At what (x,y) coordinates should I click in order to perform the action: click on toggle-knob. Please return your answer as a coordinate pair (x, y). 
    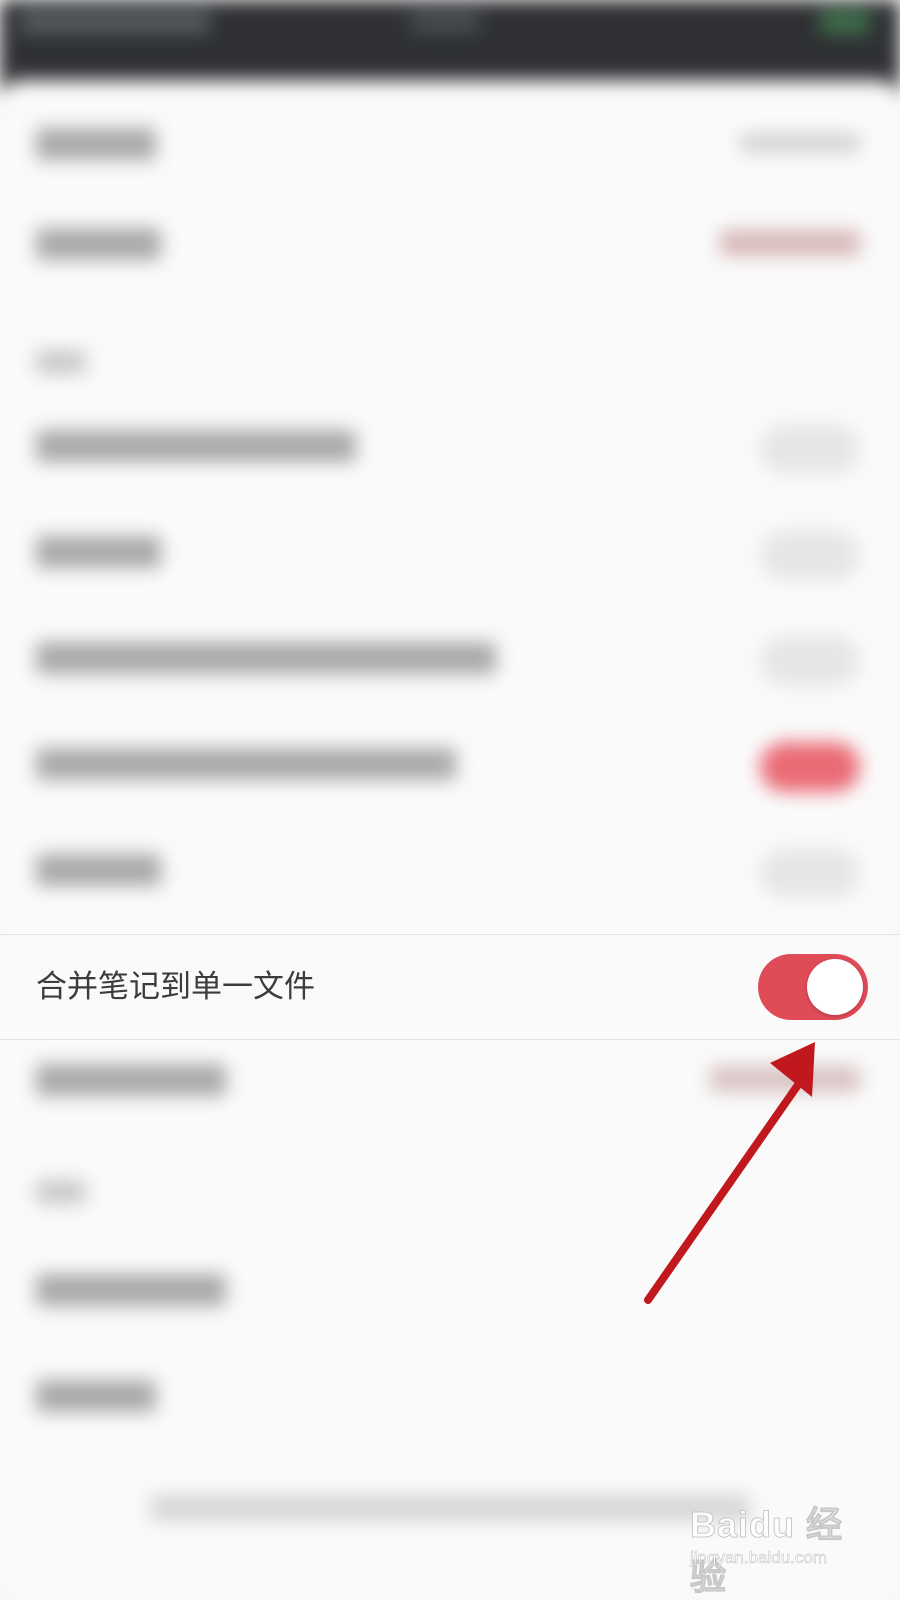
    Looking at the image, I should click on (835, 987).